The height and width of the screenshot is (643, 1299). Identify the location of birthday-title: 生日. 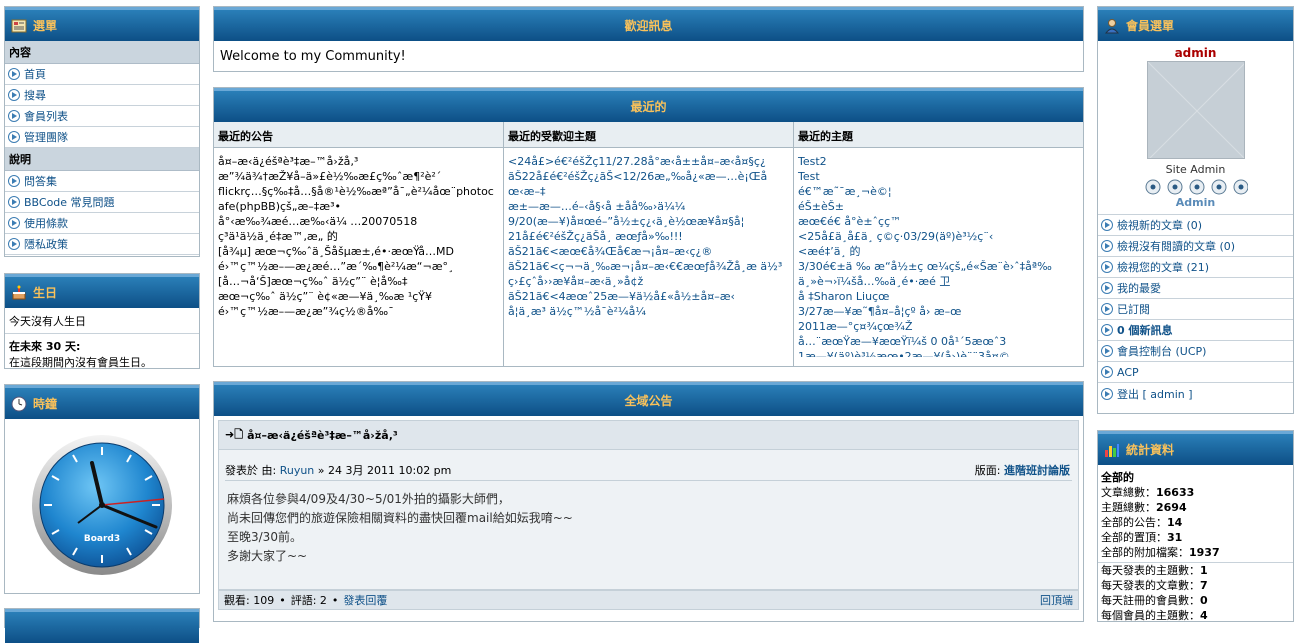
(45, 293).